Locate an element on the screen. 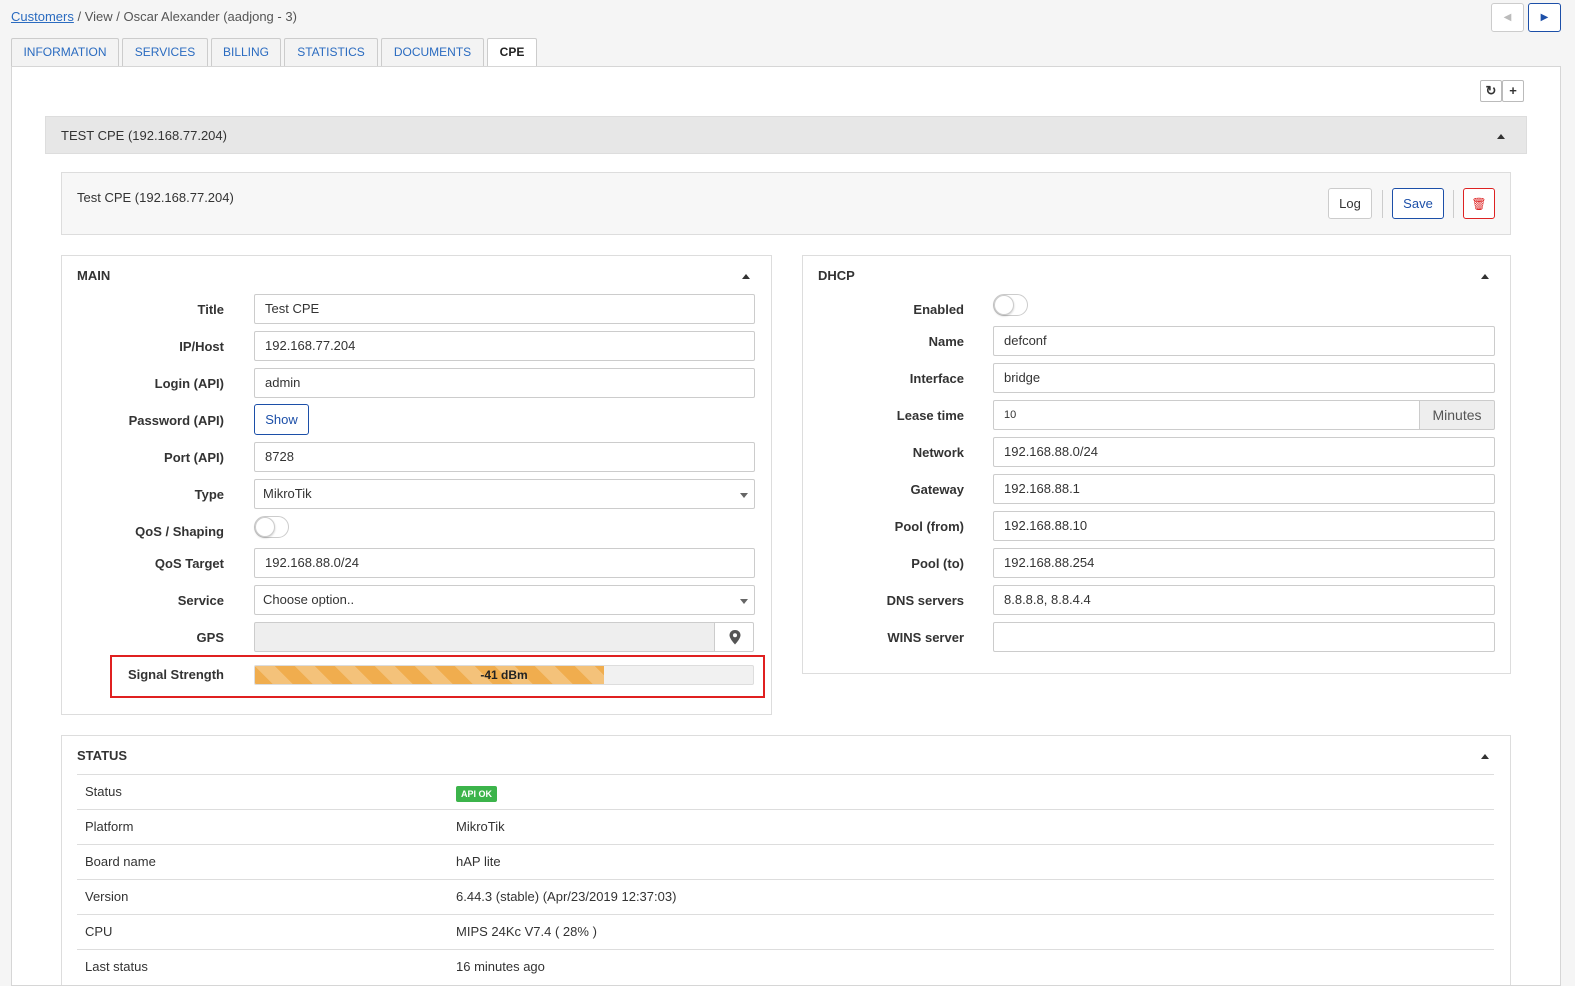 This screenshot has width=1575, height=986. dhcp-gateway-input: 192.168.88.1 is located at coordinates (1244, 489).